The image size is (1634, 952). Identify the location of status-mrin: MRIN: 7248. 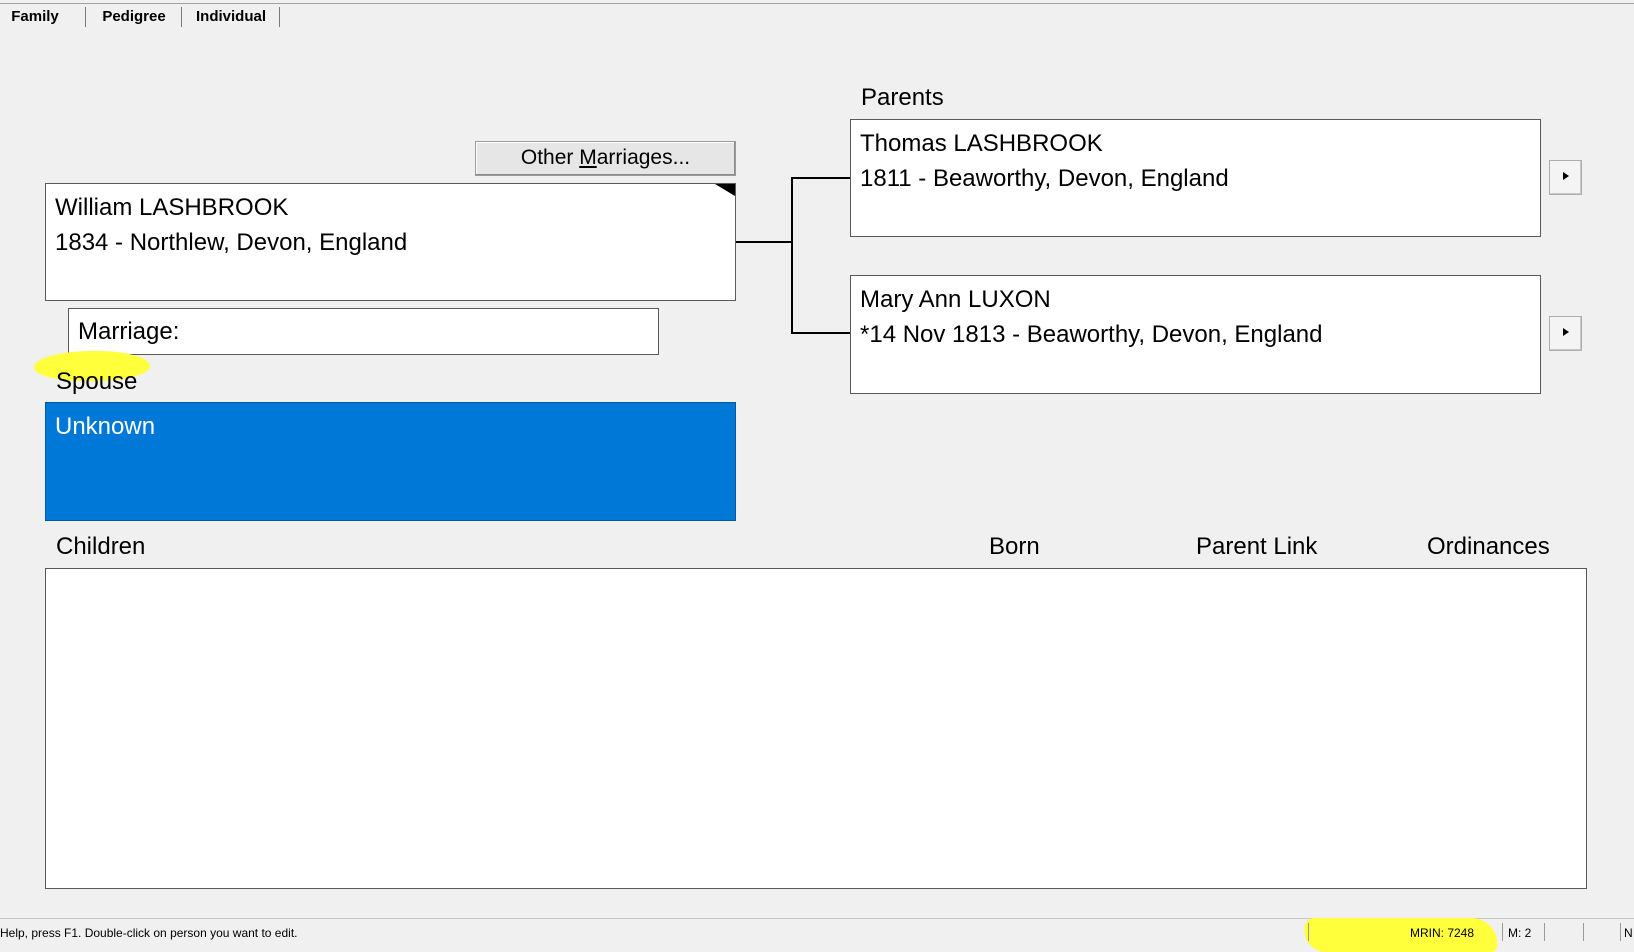
(1442, 933).